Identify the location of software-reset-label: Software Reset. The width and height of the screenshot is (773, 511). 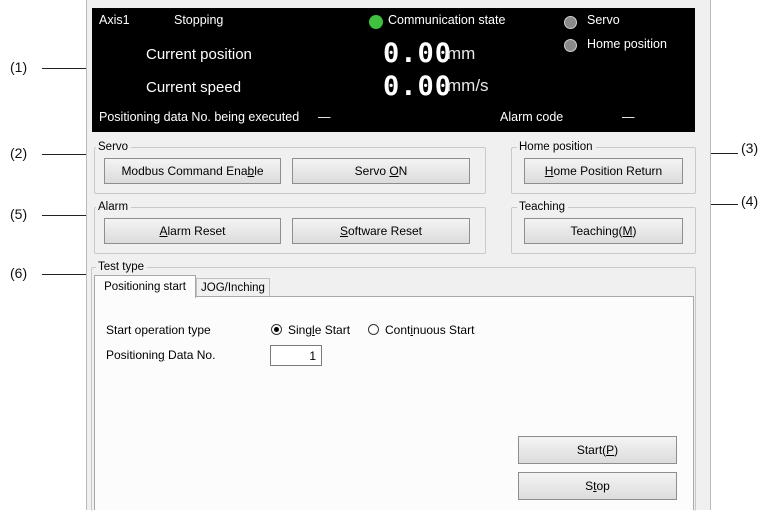
(381, 231).